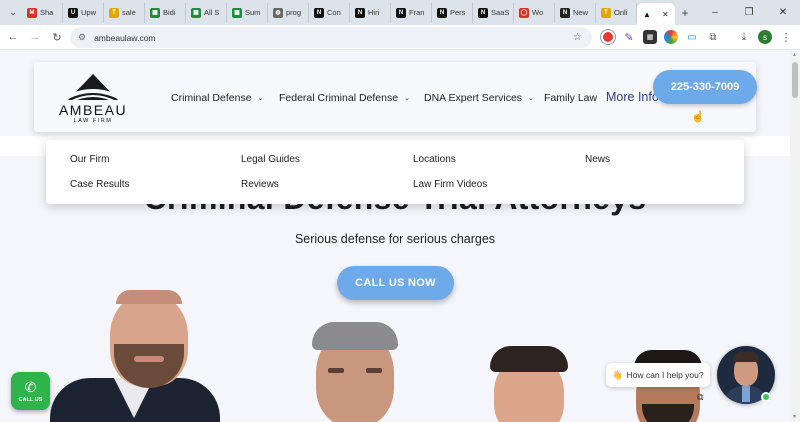 This screenshot has height=422, width=800. I want to click on tab-label: Sum, so click(253, 12).